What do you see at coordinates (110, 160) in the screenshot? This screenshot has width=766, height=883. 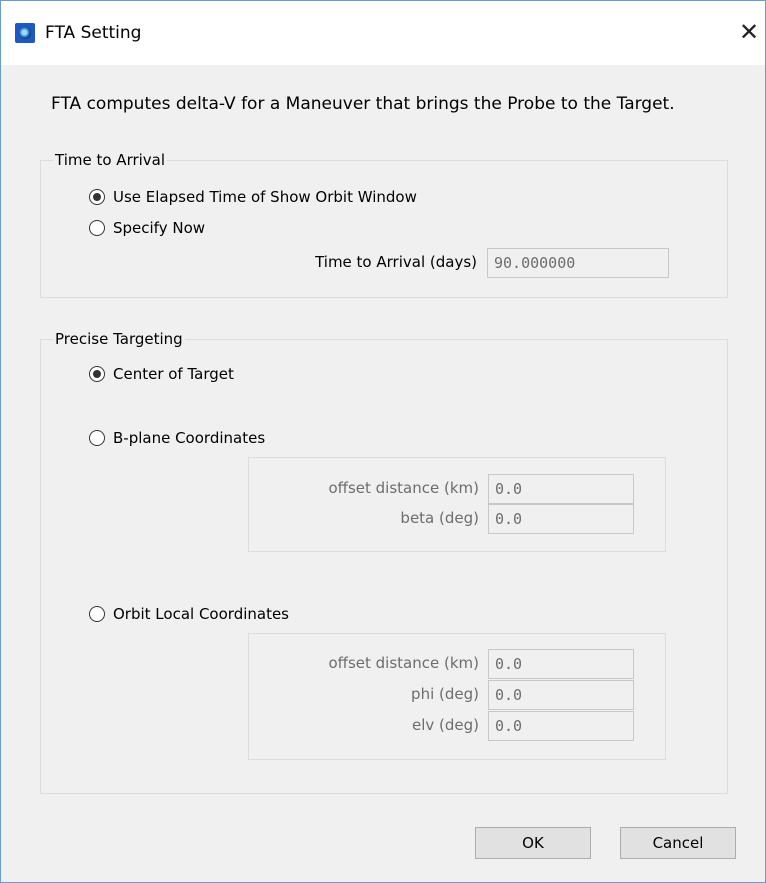 I see `time-to-arrival-legend: Time to Arrival` at bounding box center [110, 160].